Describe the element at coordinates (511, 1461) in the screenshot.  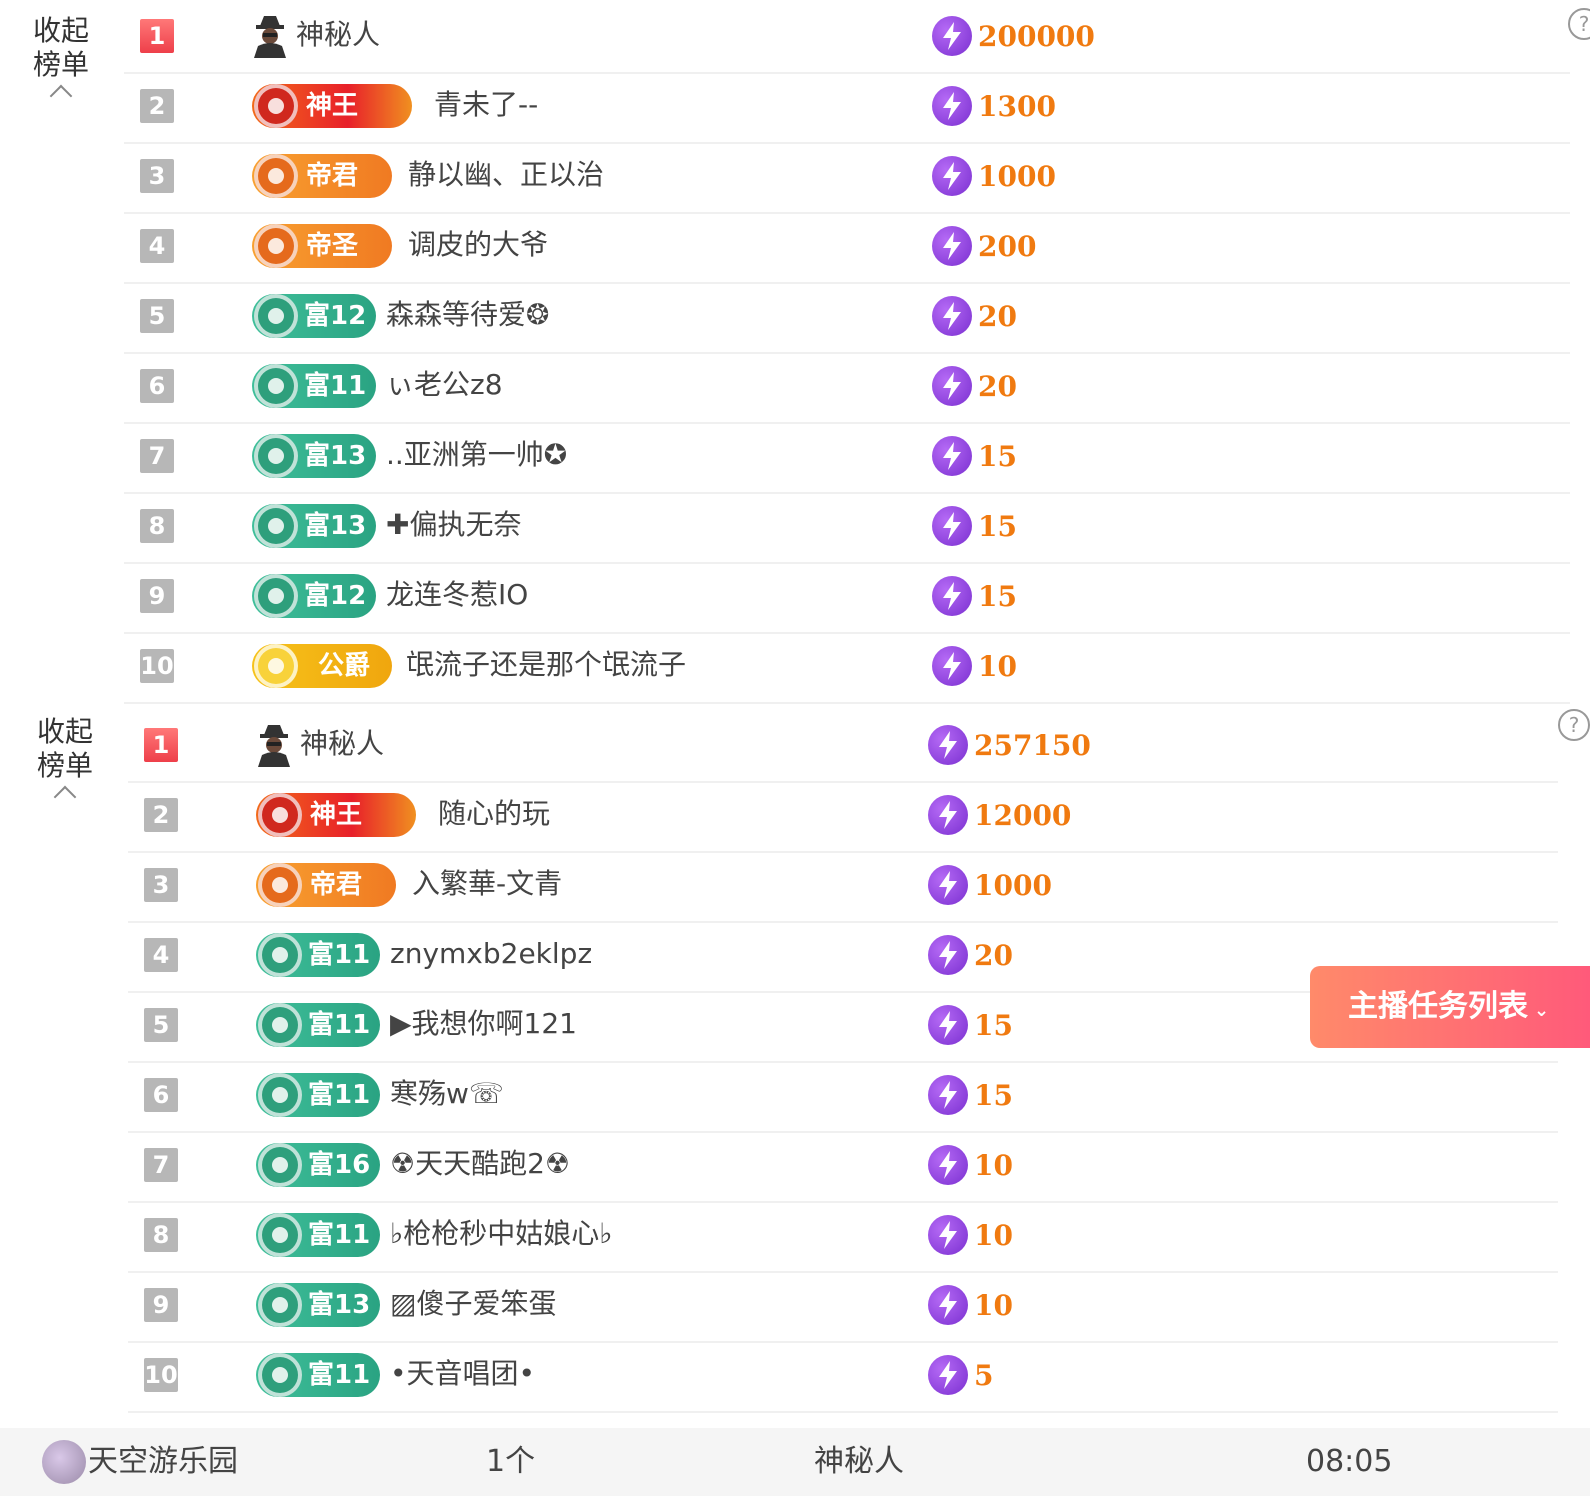
I see `item-count: 1个` at that location.